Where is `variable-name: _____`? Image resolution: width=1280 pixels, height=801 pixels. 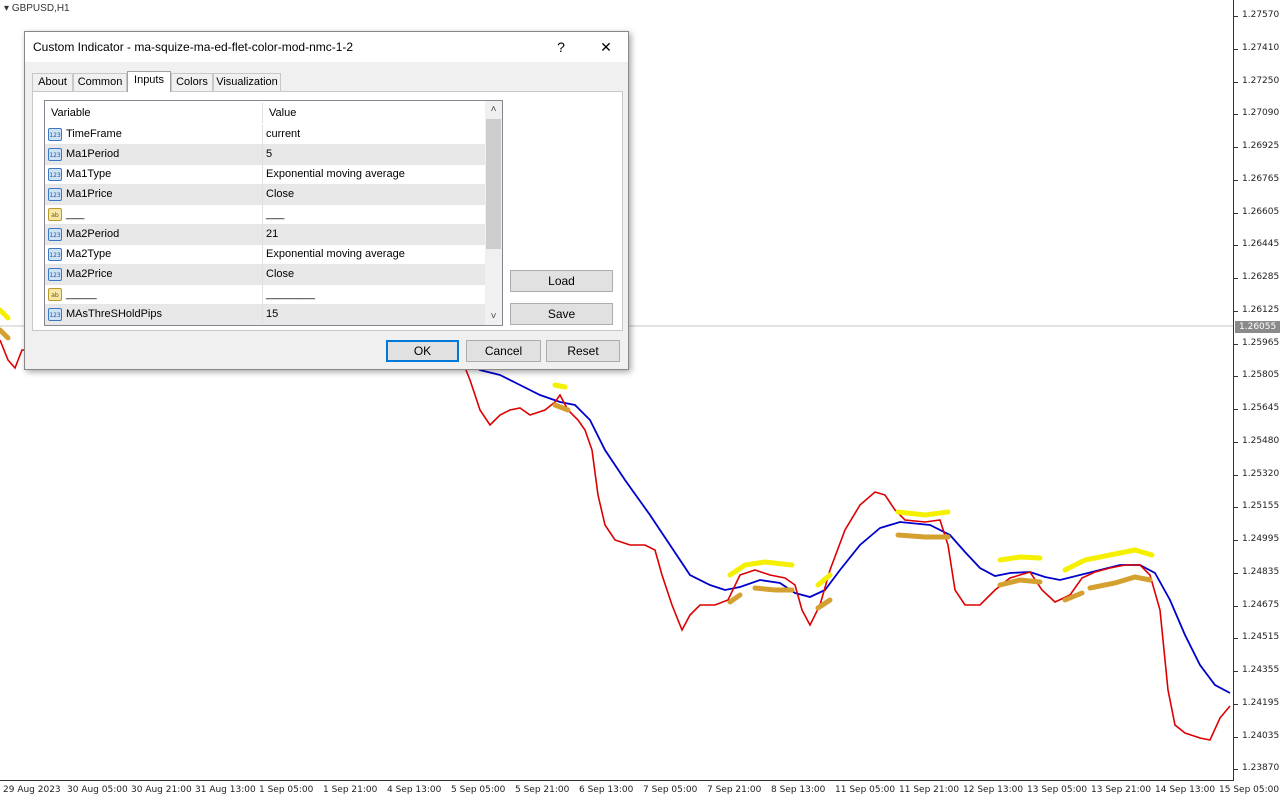
variable-name: _____ is located at coordinates (81, 294).